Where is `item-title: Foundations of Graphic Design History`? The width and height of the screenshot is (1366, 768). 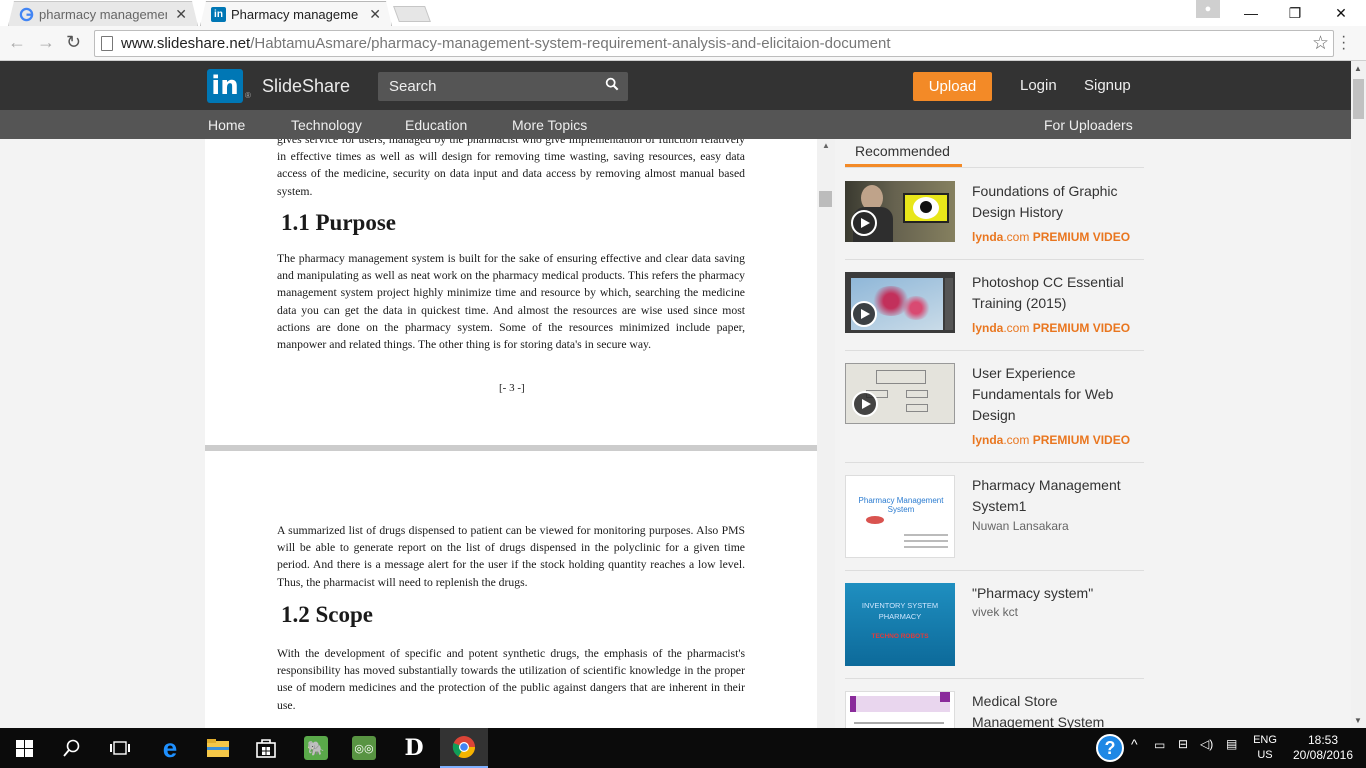 item-title: Foundations of Graphic Design History is located at coordinates (1054, 202).